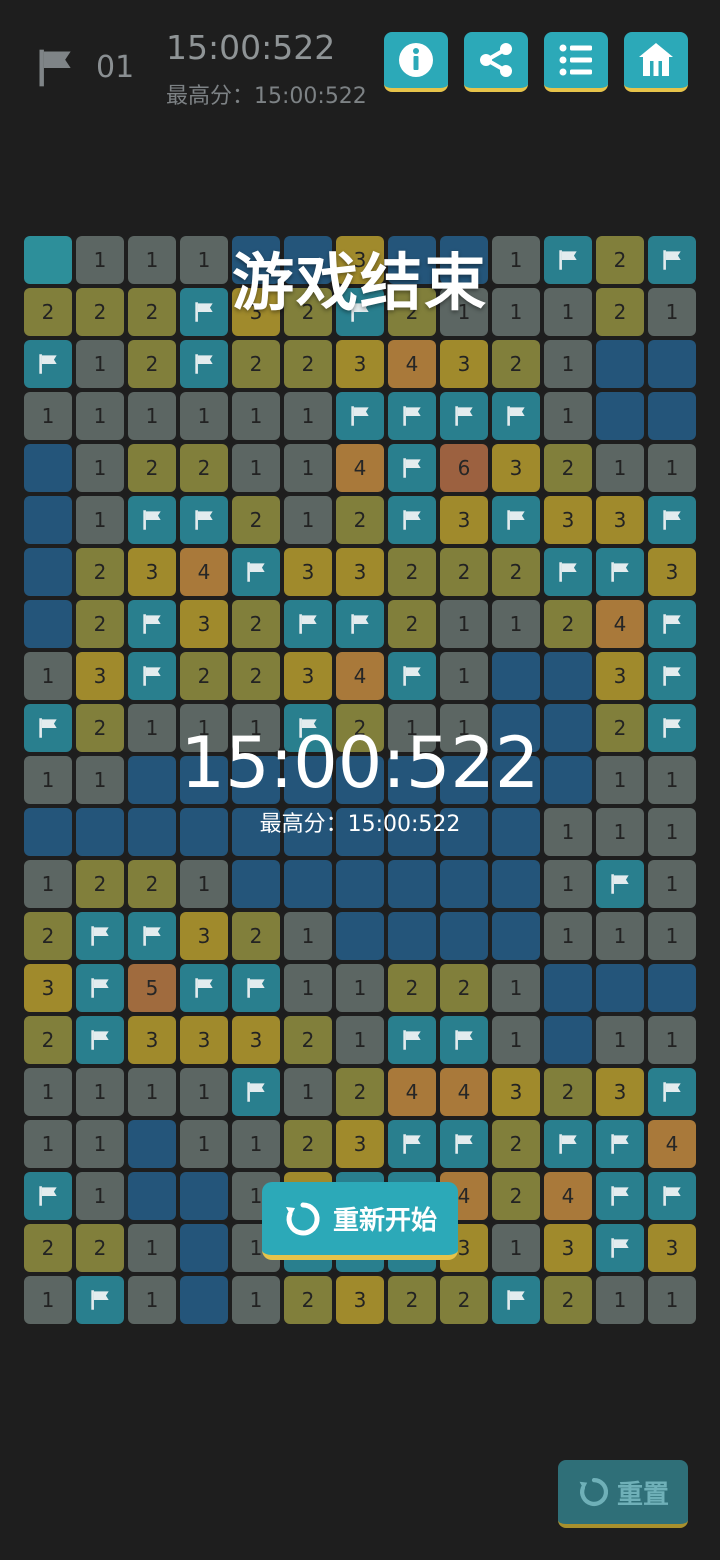  Describe the element at coordinates (656, 62) in the screenshot. I see `home-button` at that location.